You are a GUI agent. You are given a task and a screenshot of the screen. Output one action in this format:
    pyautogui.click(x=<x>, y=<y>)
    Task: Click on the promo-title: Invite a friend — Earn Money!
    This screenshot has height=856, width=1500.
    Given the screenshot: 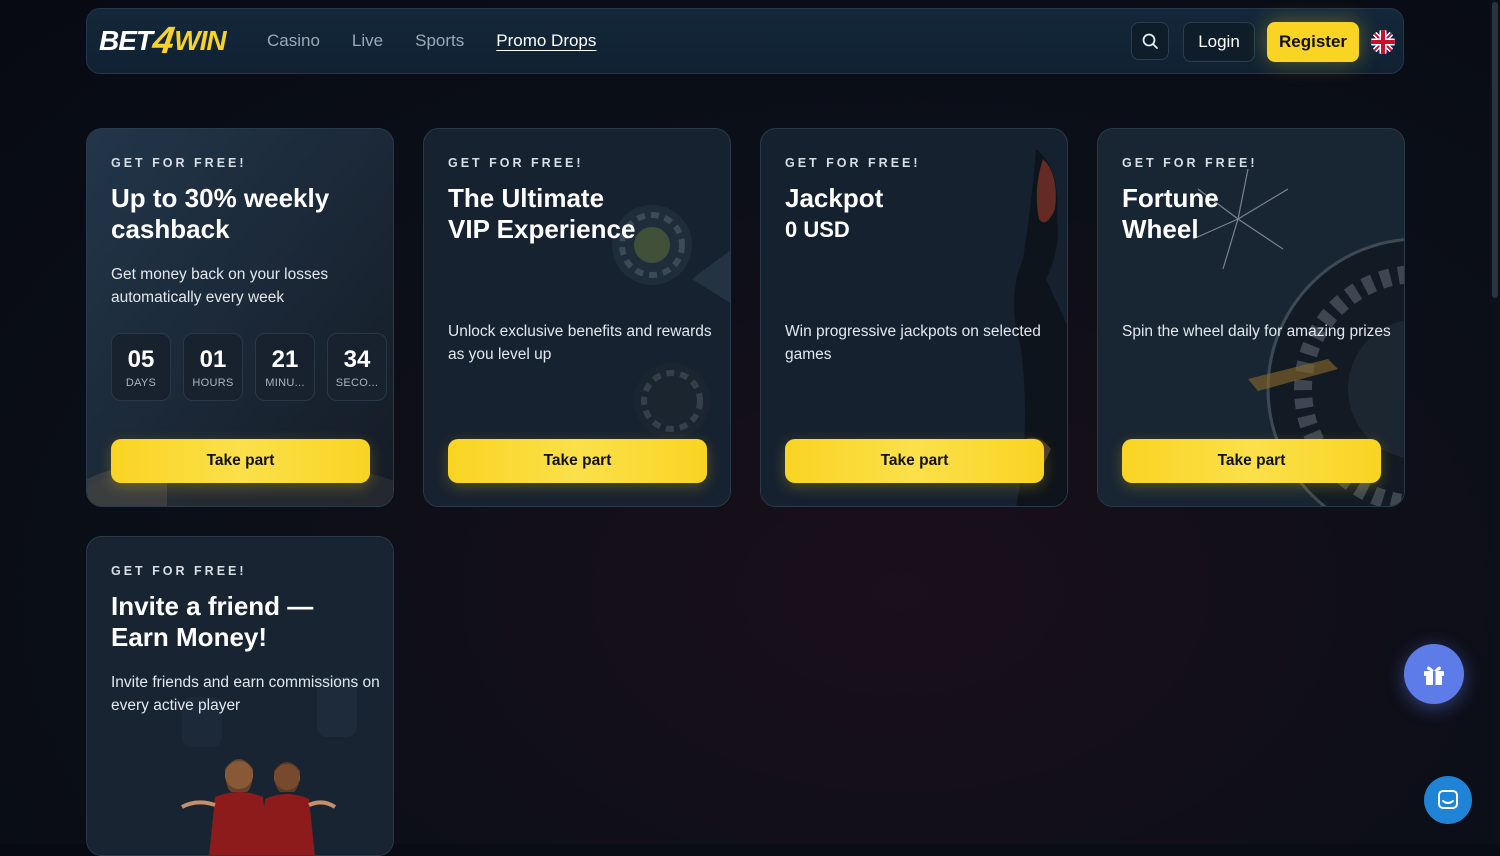 What is the action you would take?
    pyautogui.click(x=246, y=622)
    